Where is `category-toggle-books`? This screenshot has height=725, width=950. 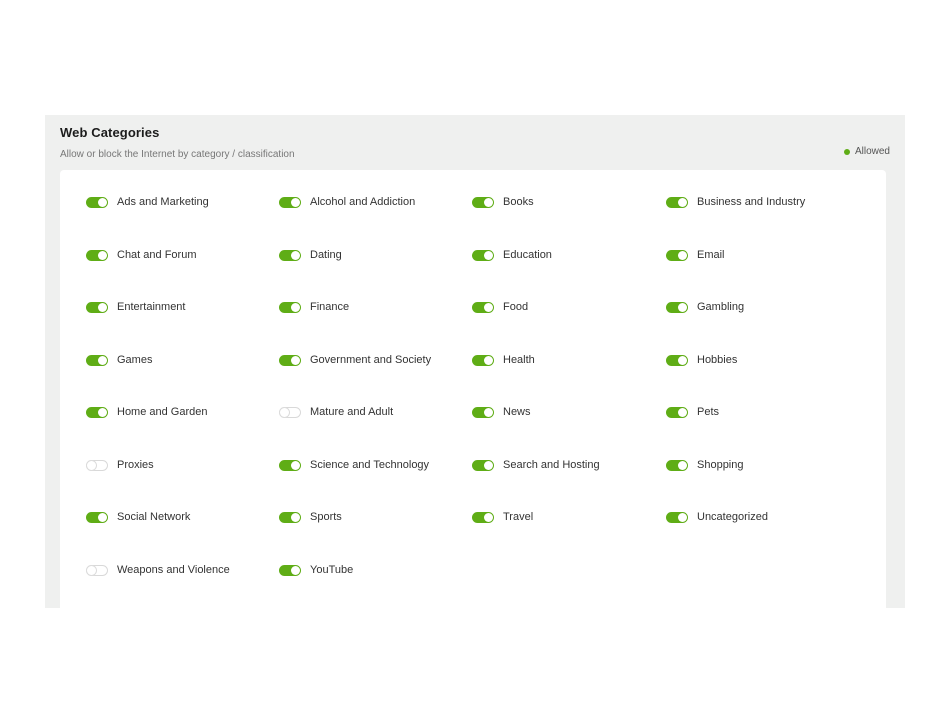
category-toggle-books is located at coordinates (483, 202).